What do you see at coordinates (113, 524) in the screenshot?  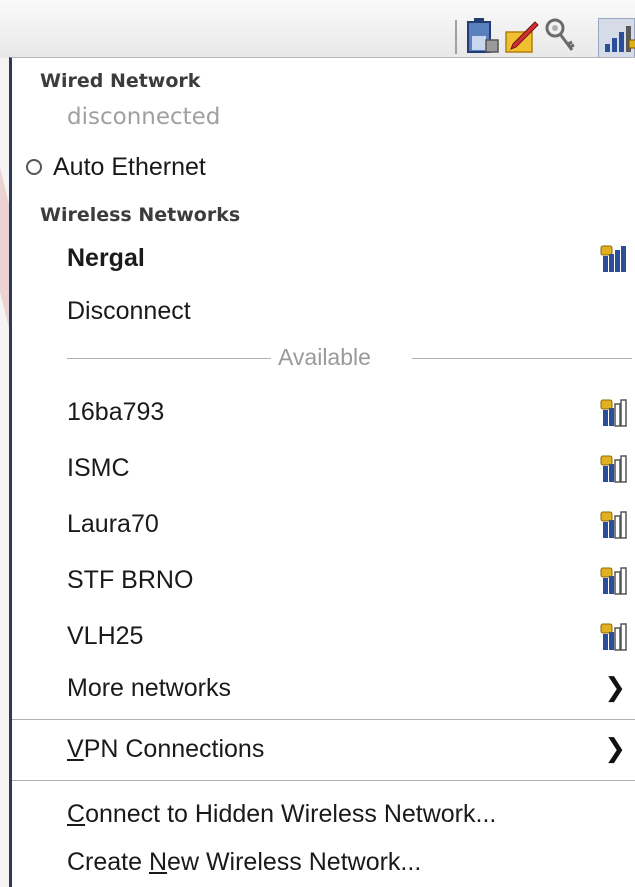 I see `network-name: Laura70` at bounding box center [113, 524].